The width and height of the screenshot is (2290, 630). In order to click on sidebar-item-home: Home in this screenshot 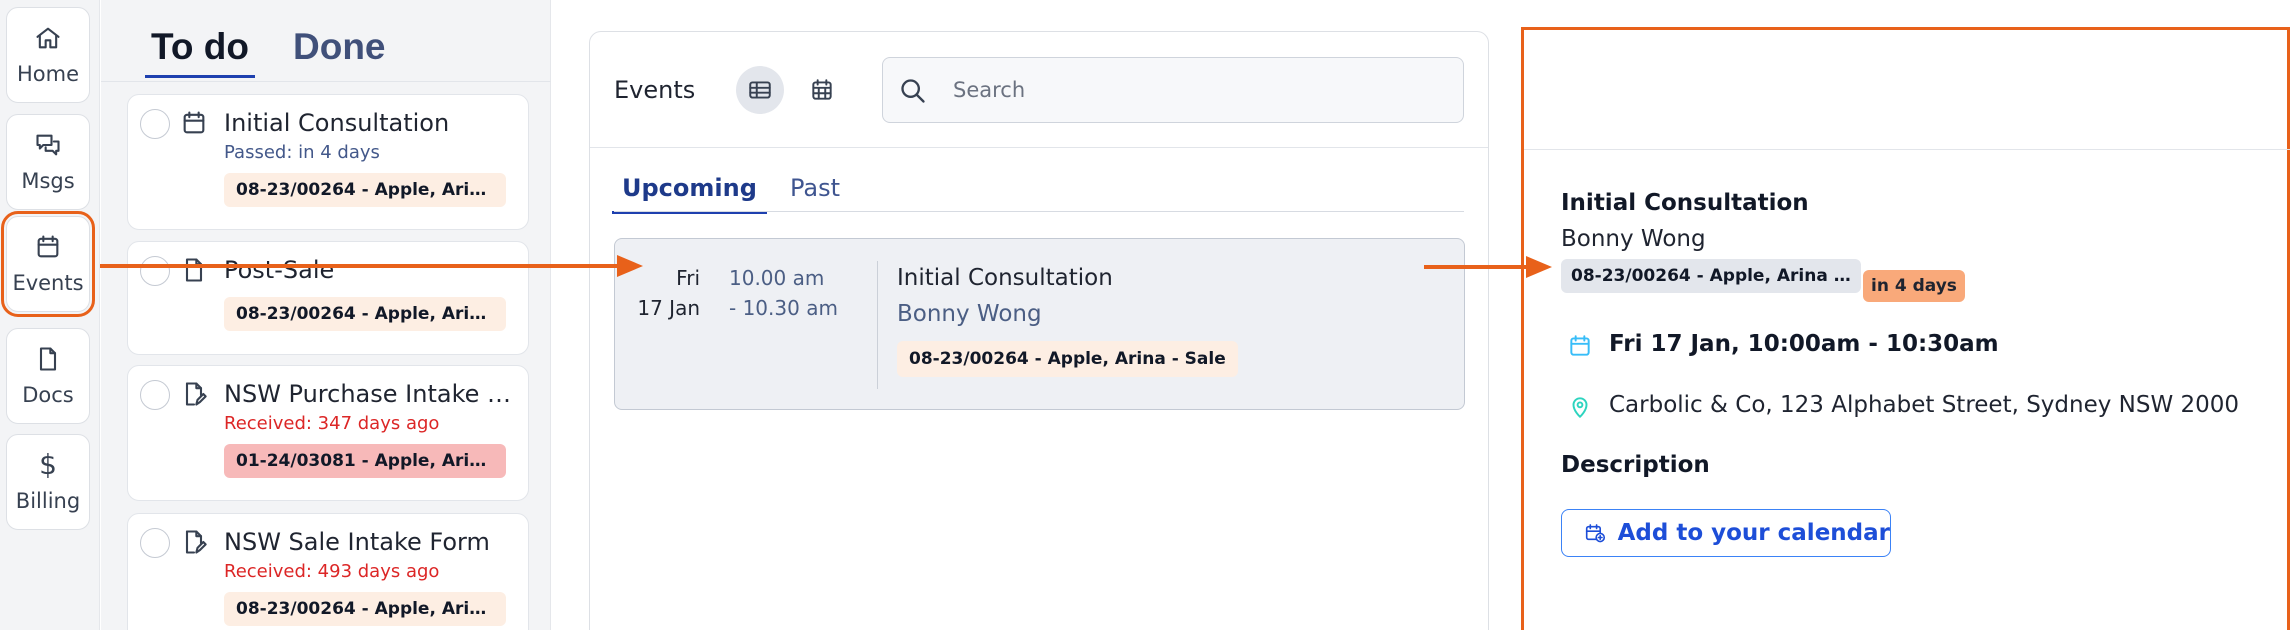, I will do `click(48, 55)`.